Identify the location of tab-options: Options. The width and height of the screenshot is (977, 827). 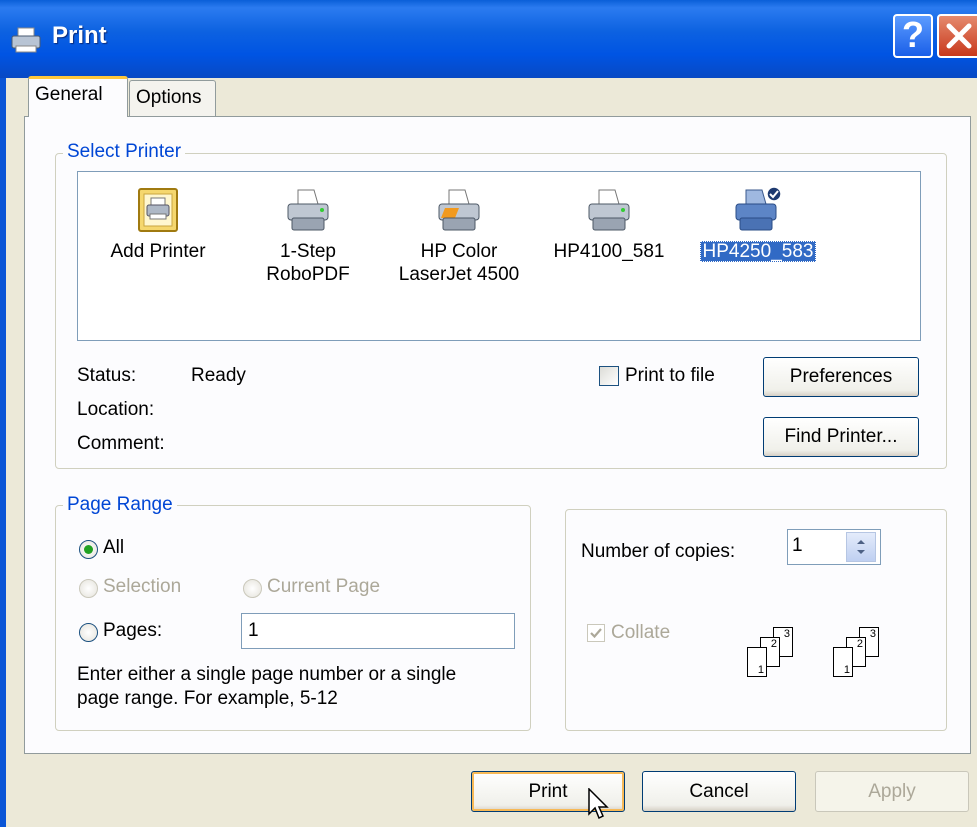
(172, 98).